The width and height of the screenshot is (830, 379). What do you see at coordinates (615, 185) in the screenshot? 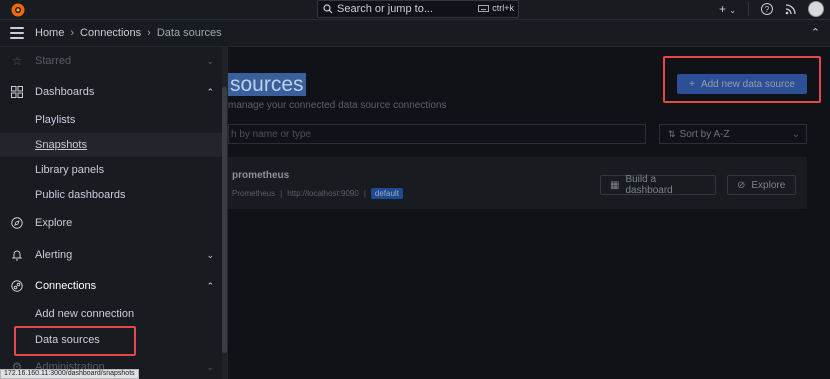
I see `dashboard-icon: ▦` at bounding box center [615, 185].